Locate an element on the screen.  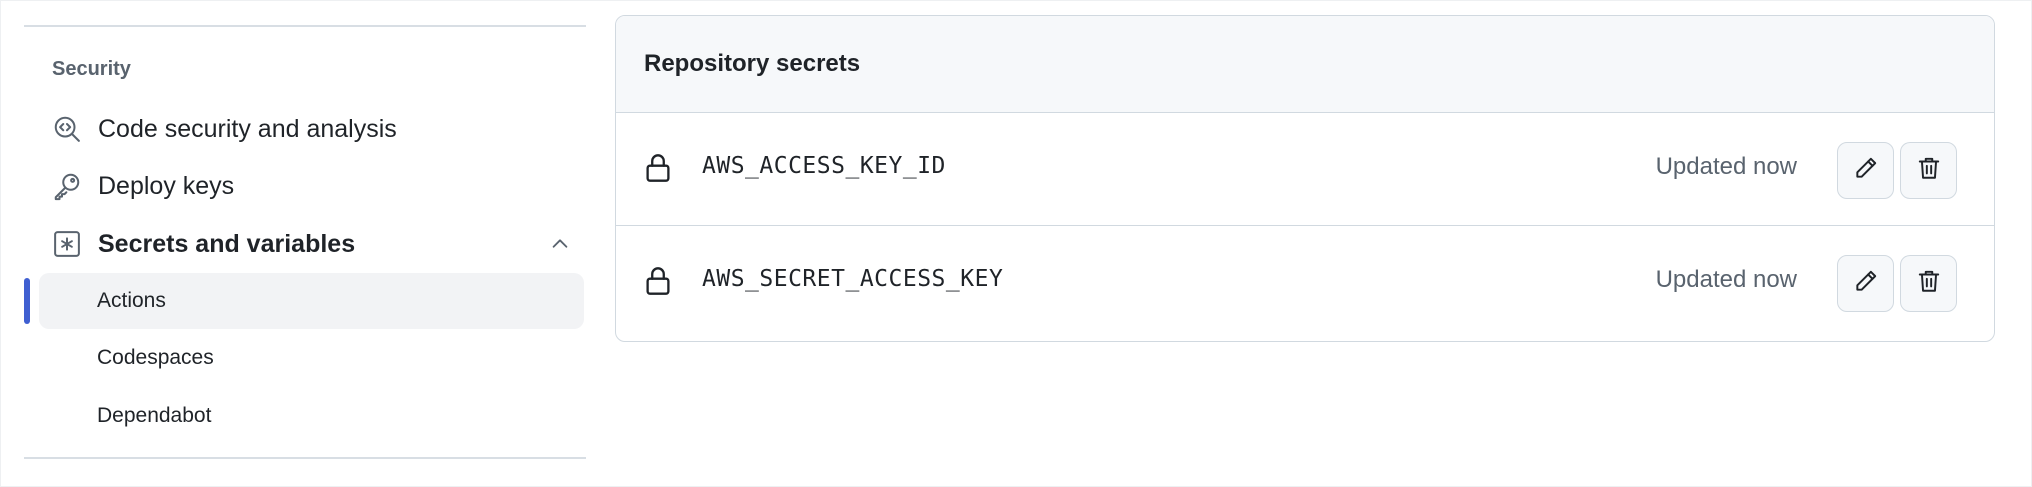
chevron-up-icon is located at coordinates (560, 244).